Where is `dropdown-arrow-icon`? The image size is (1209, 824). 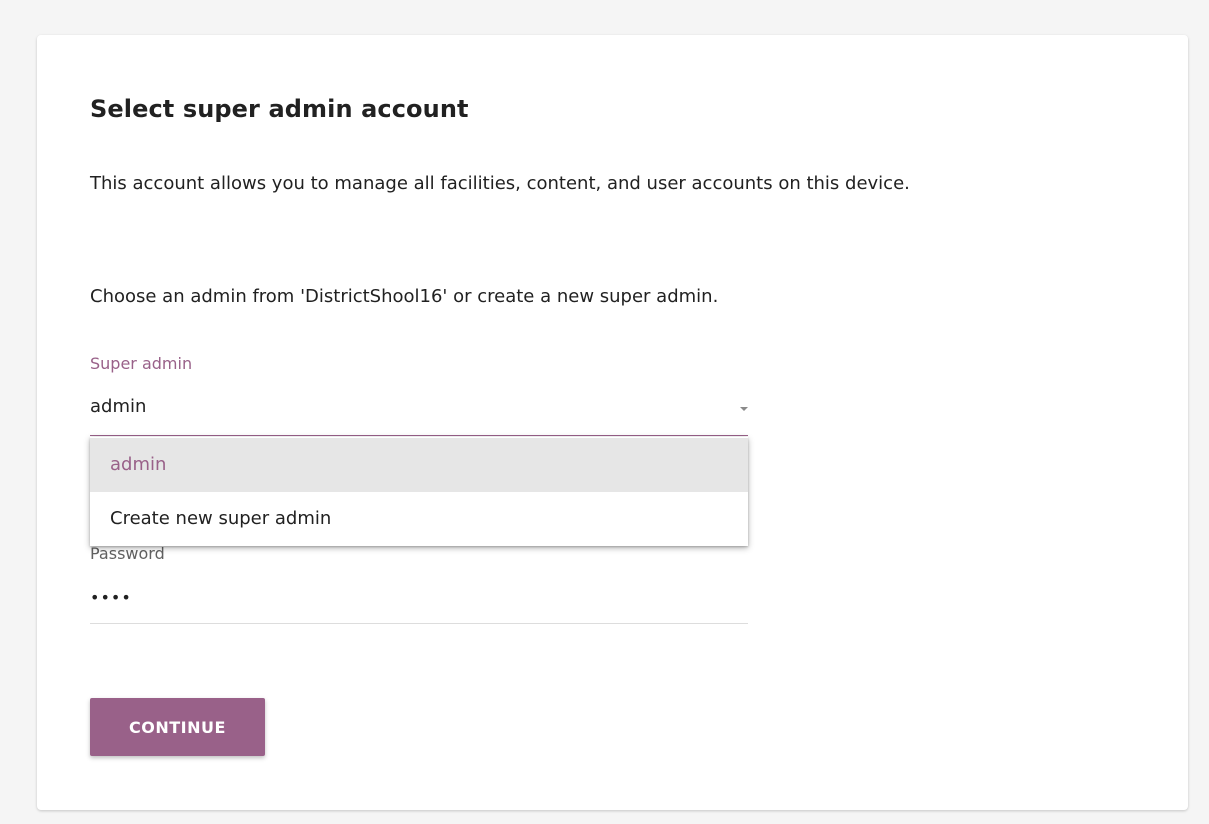 dropdown-arrow-icon is located at coordinates (744, 409).